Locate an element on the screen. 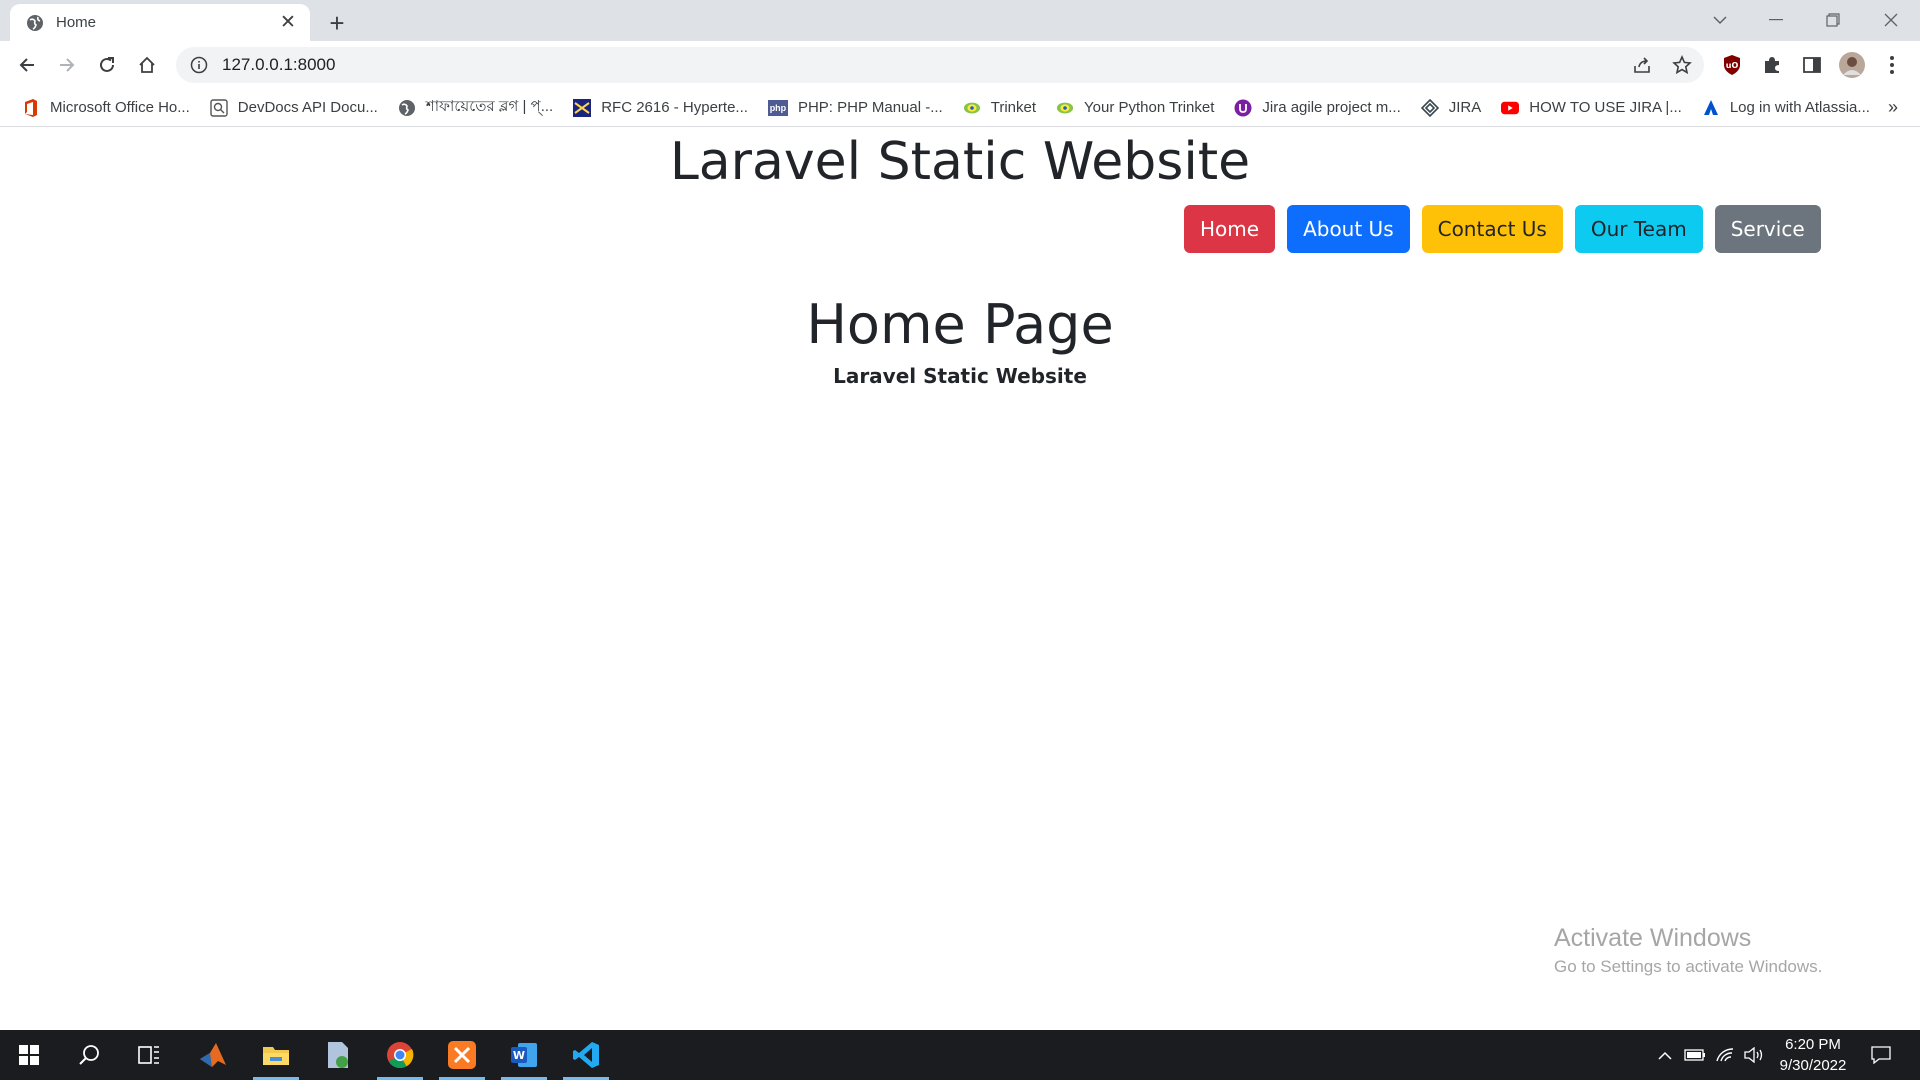 The height and width of the screenshot is (1080, 1920). ublock-icon: uO is located at coordinates (1732, 65).